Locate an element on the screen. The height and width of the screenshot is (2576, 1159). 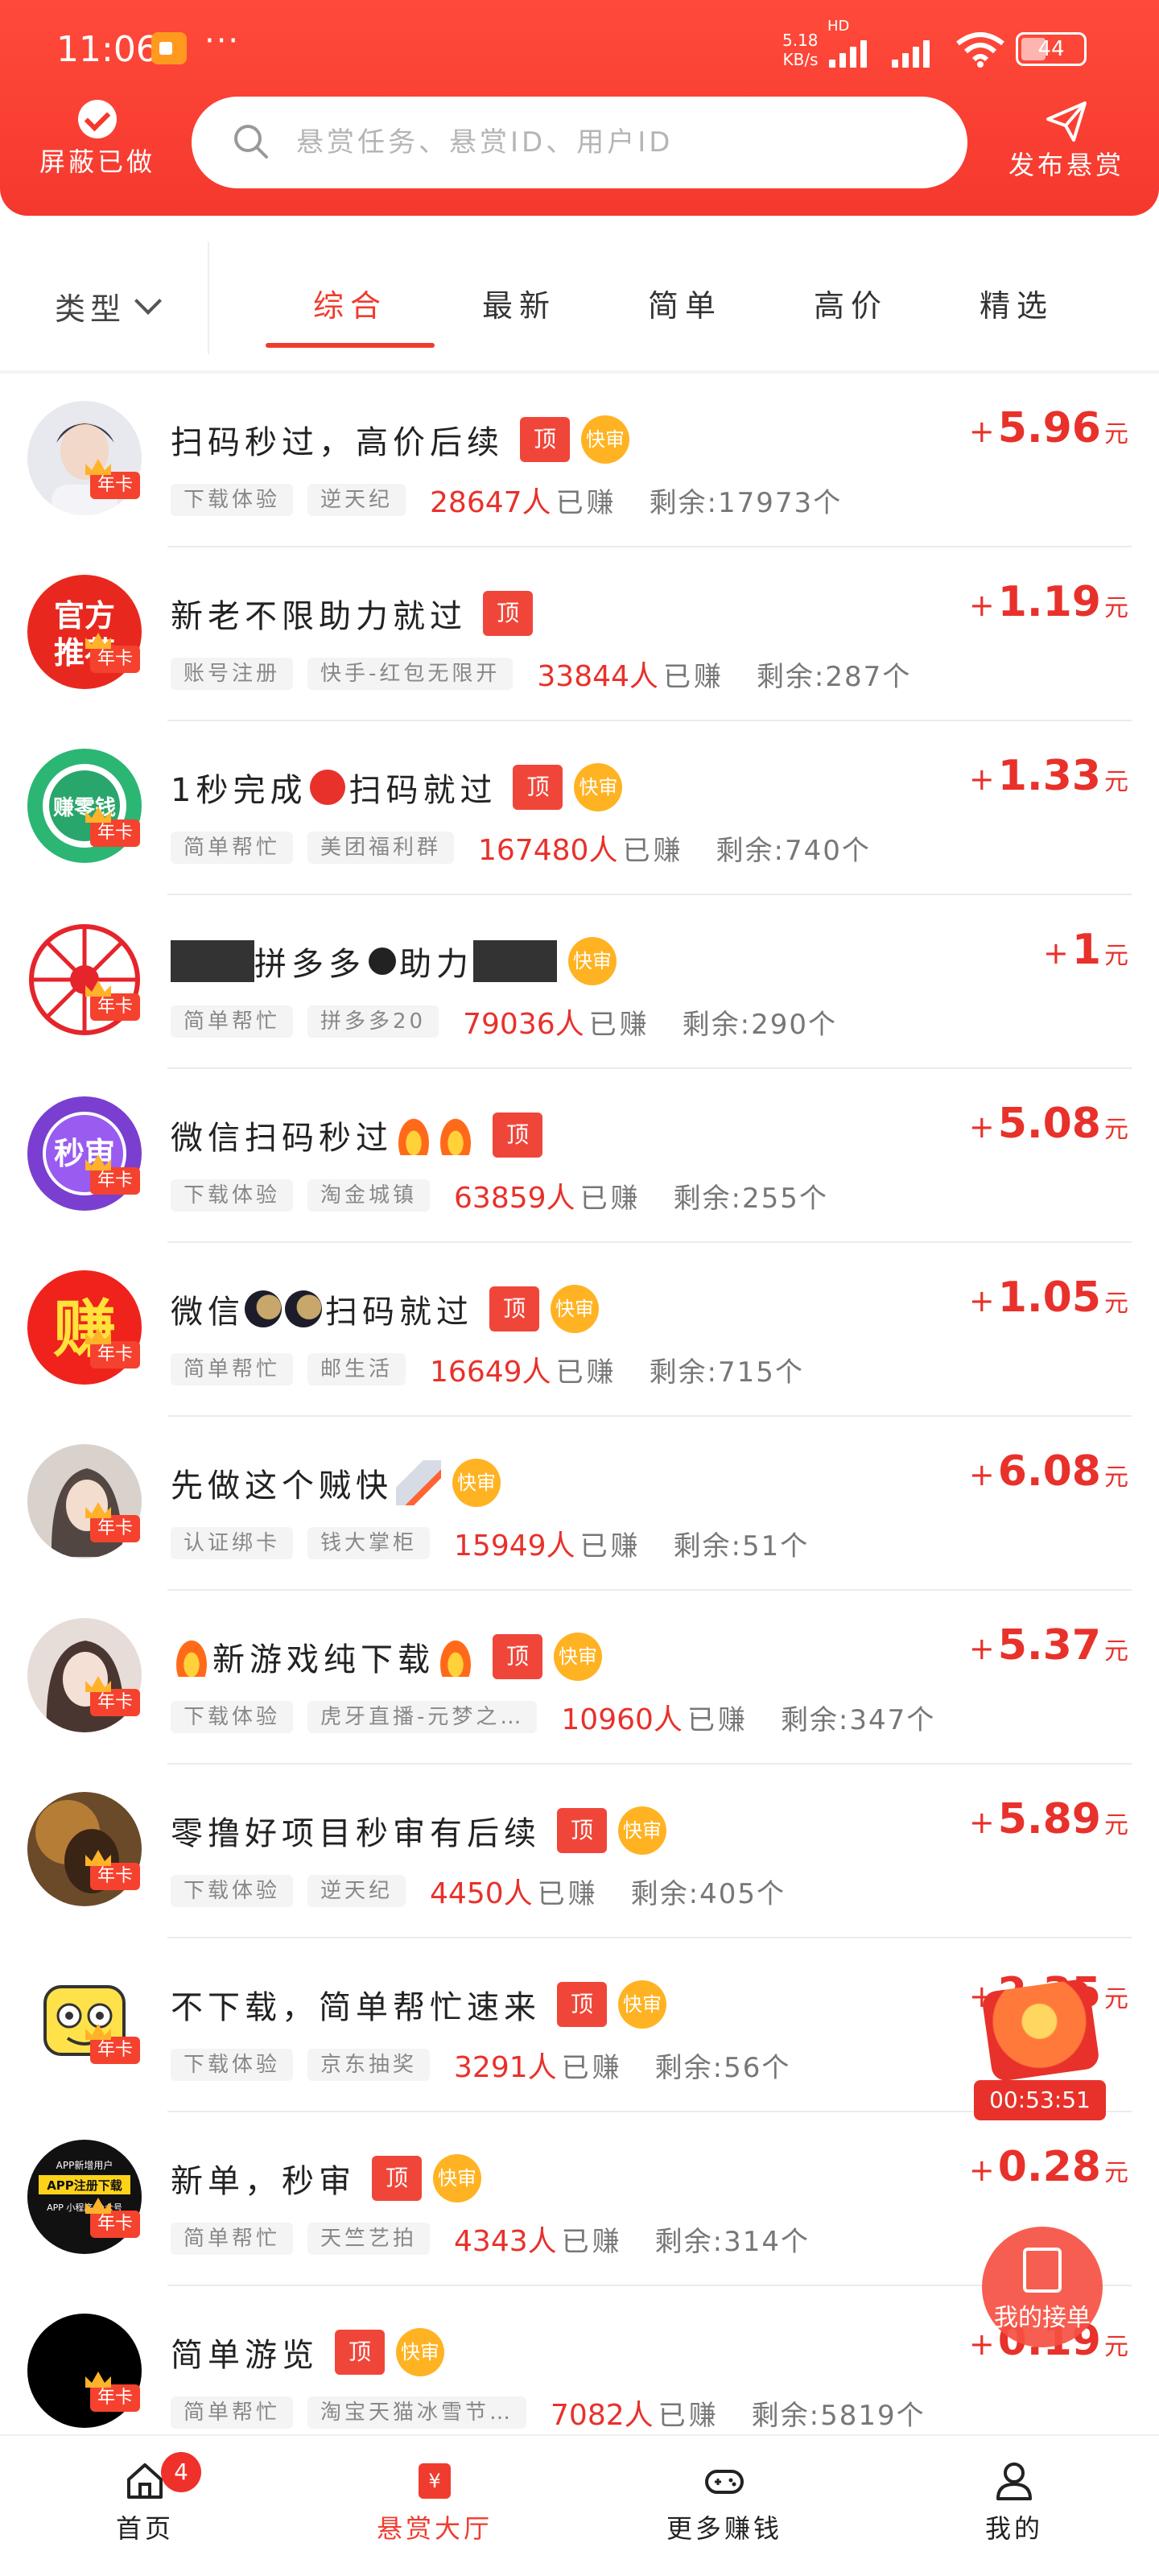
svg-text: APP注册下载 is located at coordinates (84, 2185).